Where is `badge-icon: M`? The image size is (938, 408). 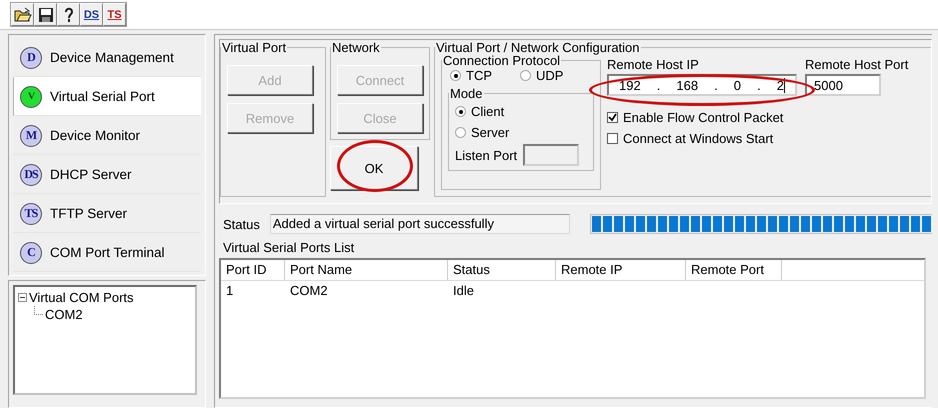
badge-icon: M is located at coordinates (31, 135).